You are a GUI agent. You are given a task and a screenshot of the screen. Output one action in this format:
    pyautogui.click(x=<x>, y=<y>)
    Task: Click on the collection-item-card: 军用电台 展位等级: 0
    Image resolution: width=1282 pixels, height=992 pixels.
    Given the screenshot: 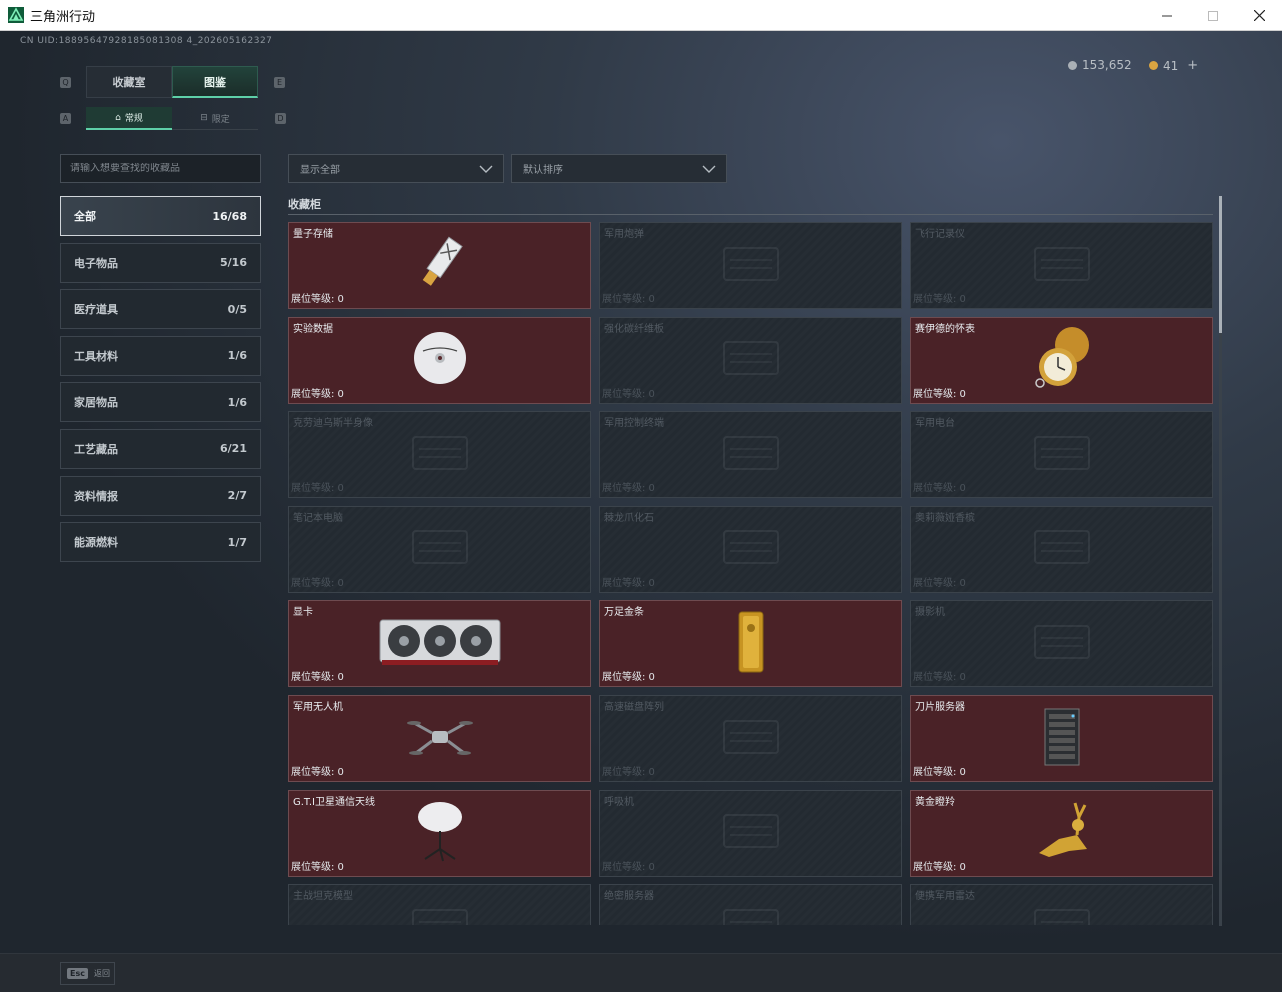 What is the action you would take?
    pyautogui.click(x=1061, y=455)
    